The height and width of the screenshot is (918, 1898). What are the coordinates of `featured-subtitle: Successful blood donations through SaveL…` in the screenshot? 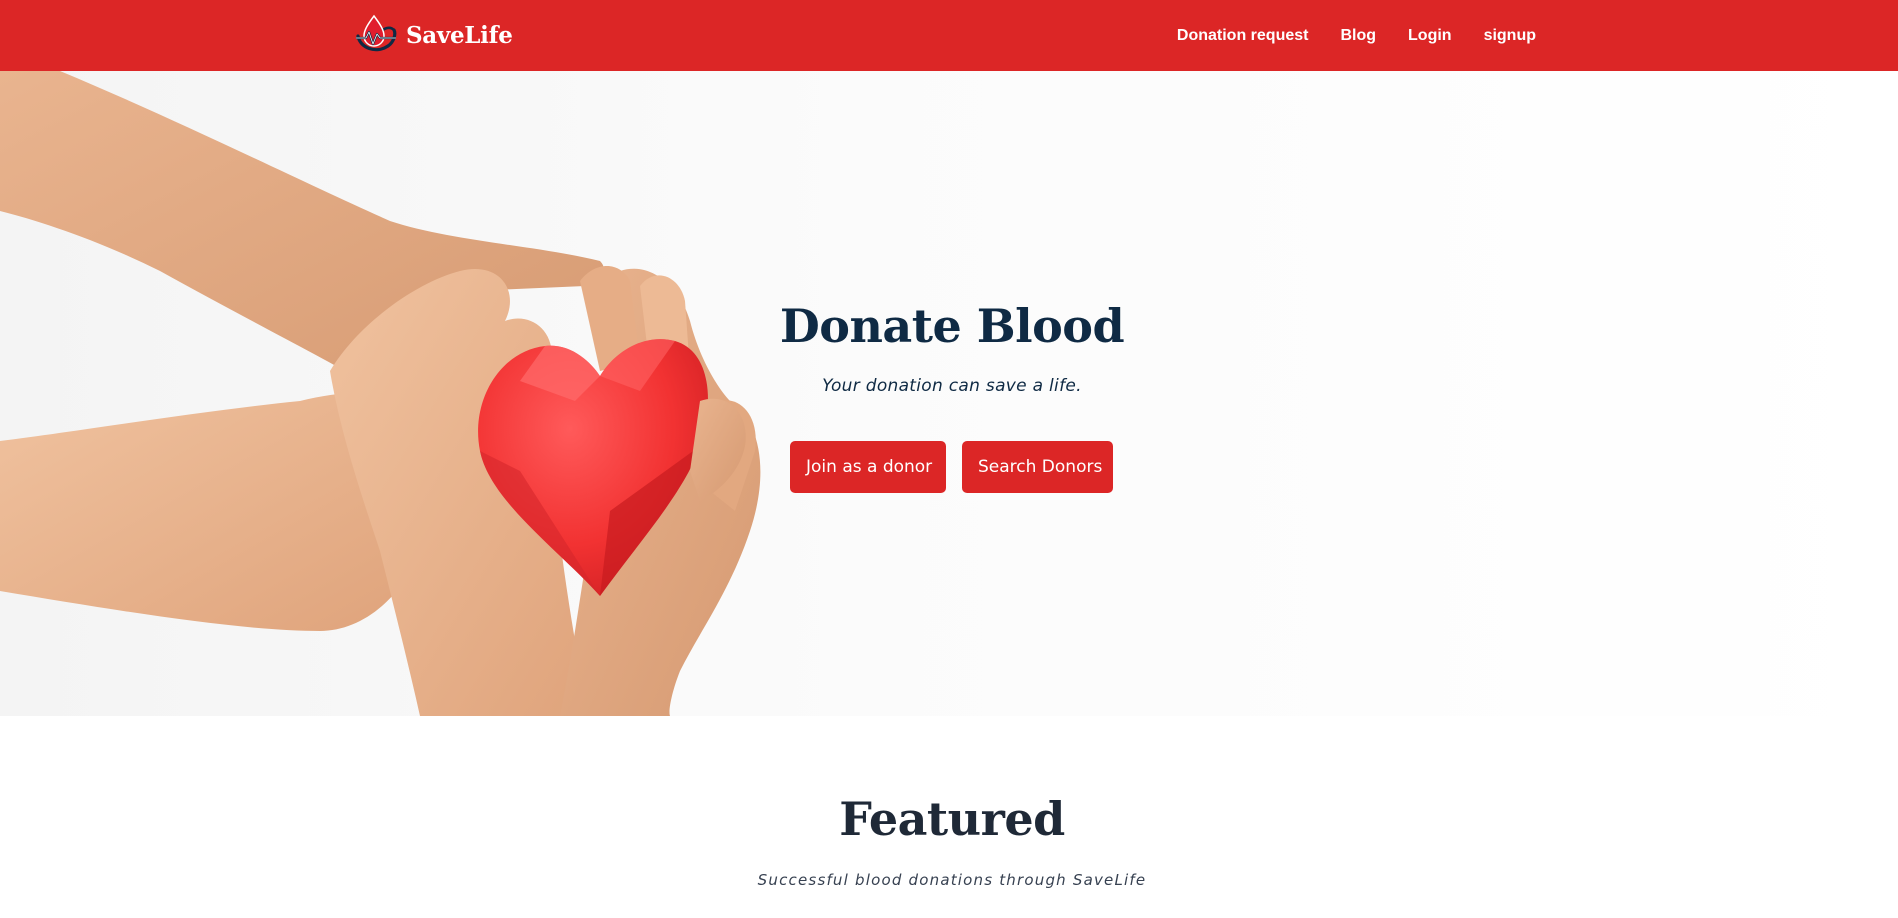 It's located at (952, 880).